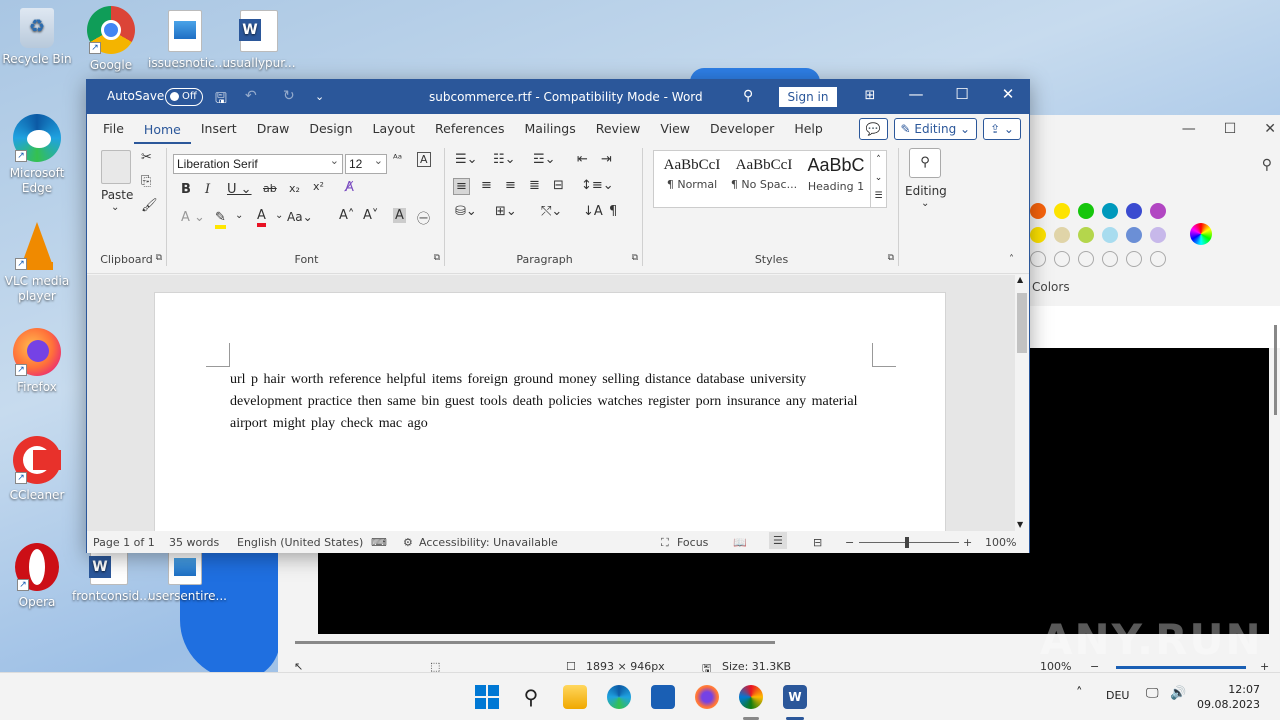 This screenshot has height=720, width=1280. Describe the element at coordinates (146, 181) in the screenshot. I see `copy-icon: ⎘` at that location.